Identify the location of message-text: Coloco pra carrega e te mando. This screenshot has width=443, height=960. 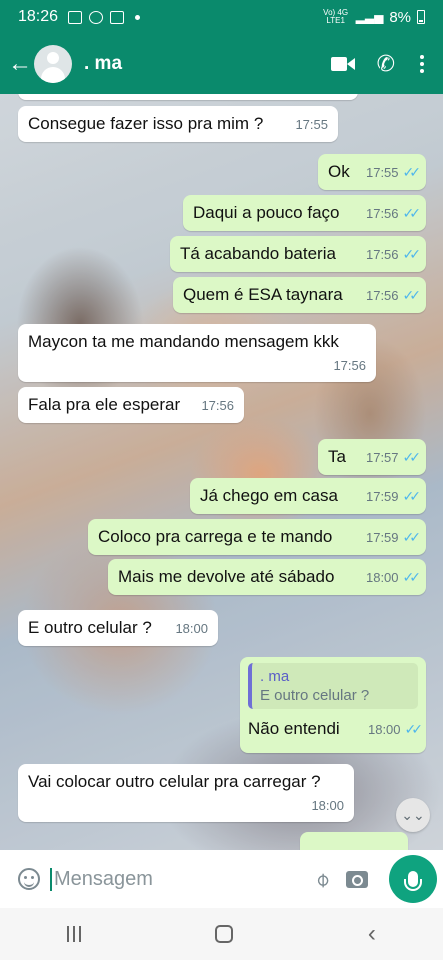
(215, 536).